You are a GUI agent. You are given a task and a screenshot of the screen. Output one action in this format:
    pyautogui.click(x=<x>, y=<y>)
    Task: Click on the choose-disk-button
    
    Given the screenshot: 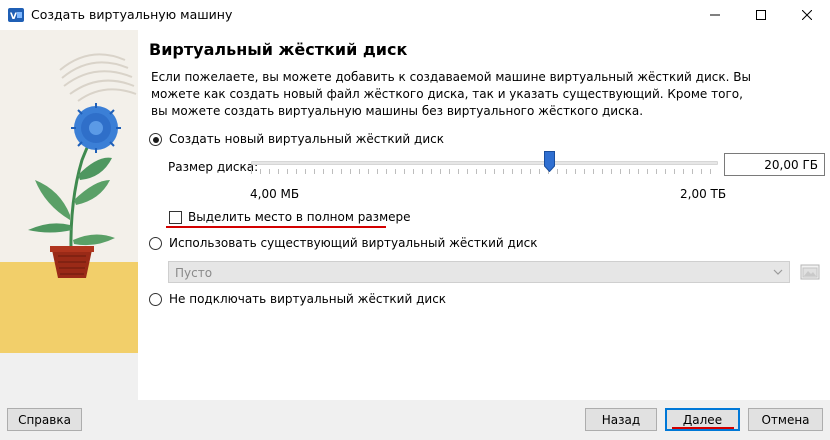 What is the action you would take?
    pyautogui.click(x=810, y=272)
    